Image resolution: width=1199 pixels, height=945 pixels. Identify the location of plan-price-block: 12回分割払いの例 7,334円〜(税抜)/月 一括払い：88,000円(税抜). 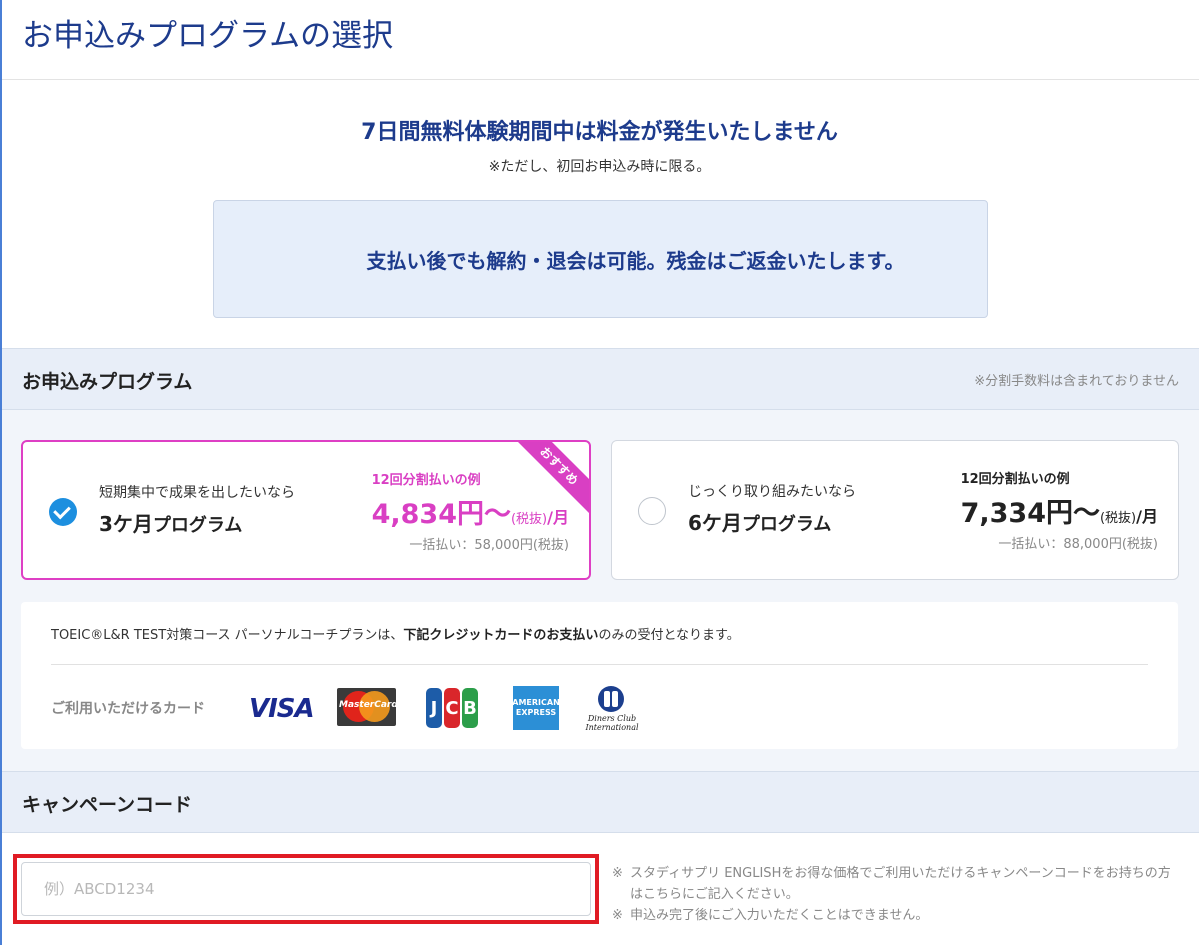
(1059, 510).